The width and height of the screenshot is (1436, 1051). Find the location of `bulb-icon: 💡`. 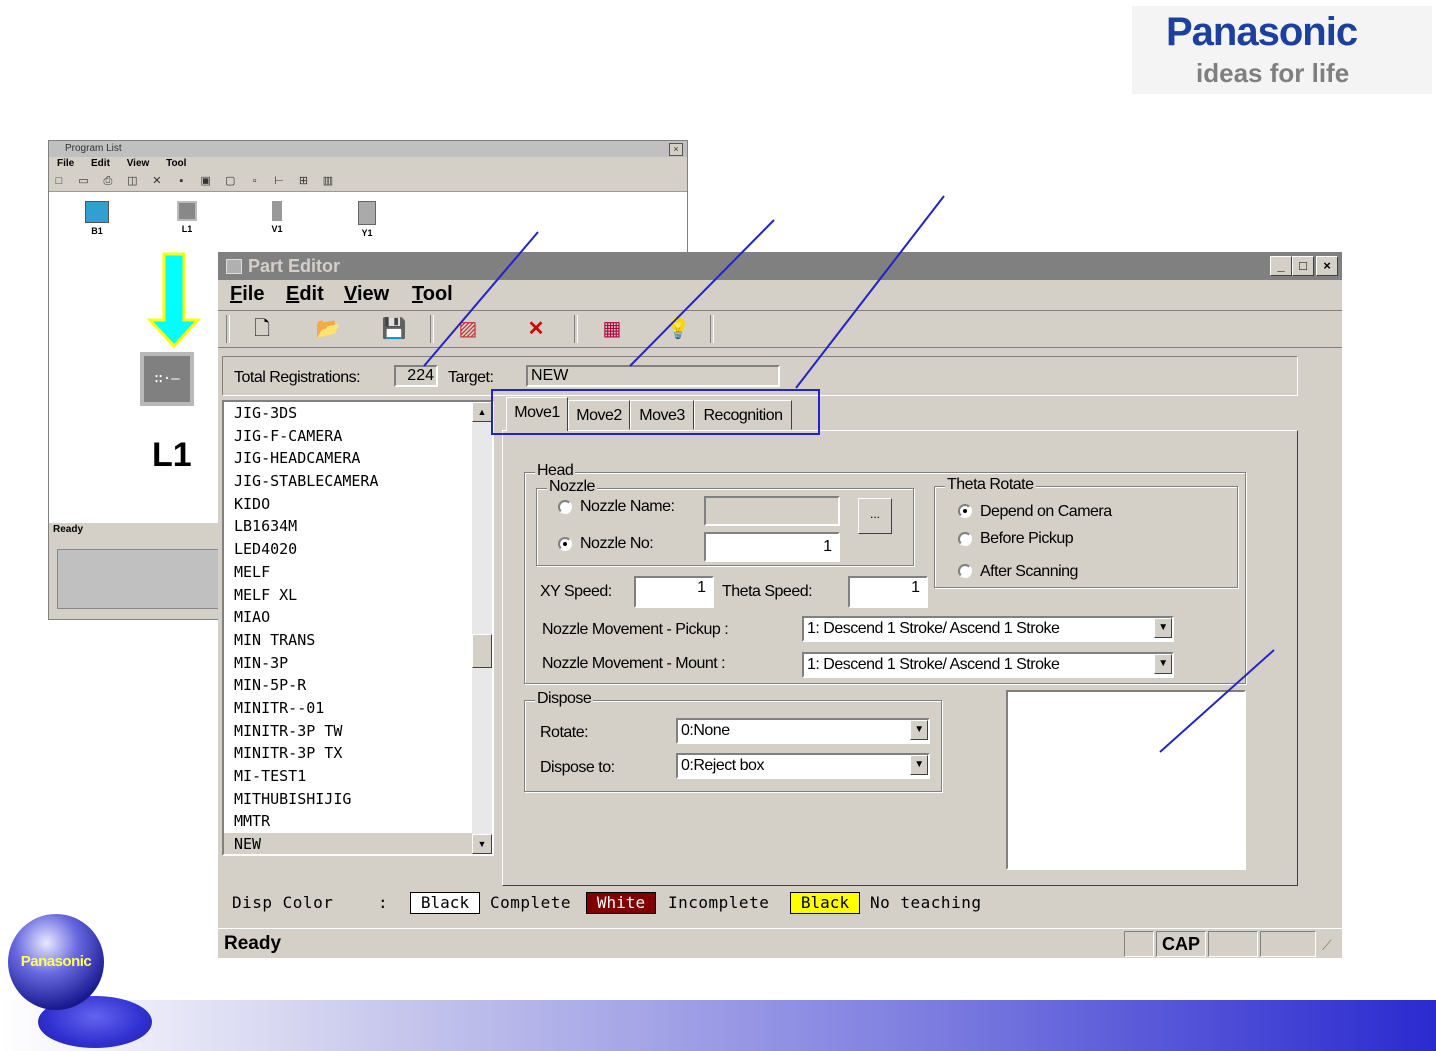

bulb-icon: 💡 is located at coordinates (678, 329).